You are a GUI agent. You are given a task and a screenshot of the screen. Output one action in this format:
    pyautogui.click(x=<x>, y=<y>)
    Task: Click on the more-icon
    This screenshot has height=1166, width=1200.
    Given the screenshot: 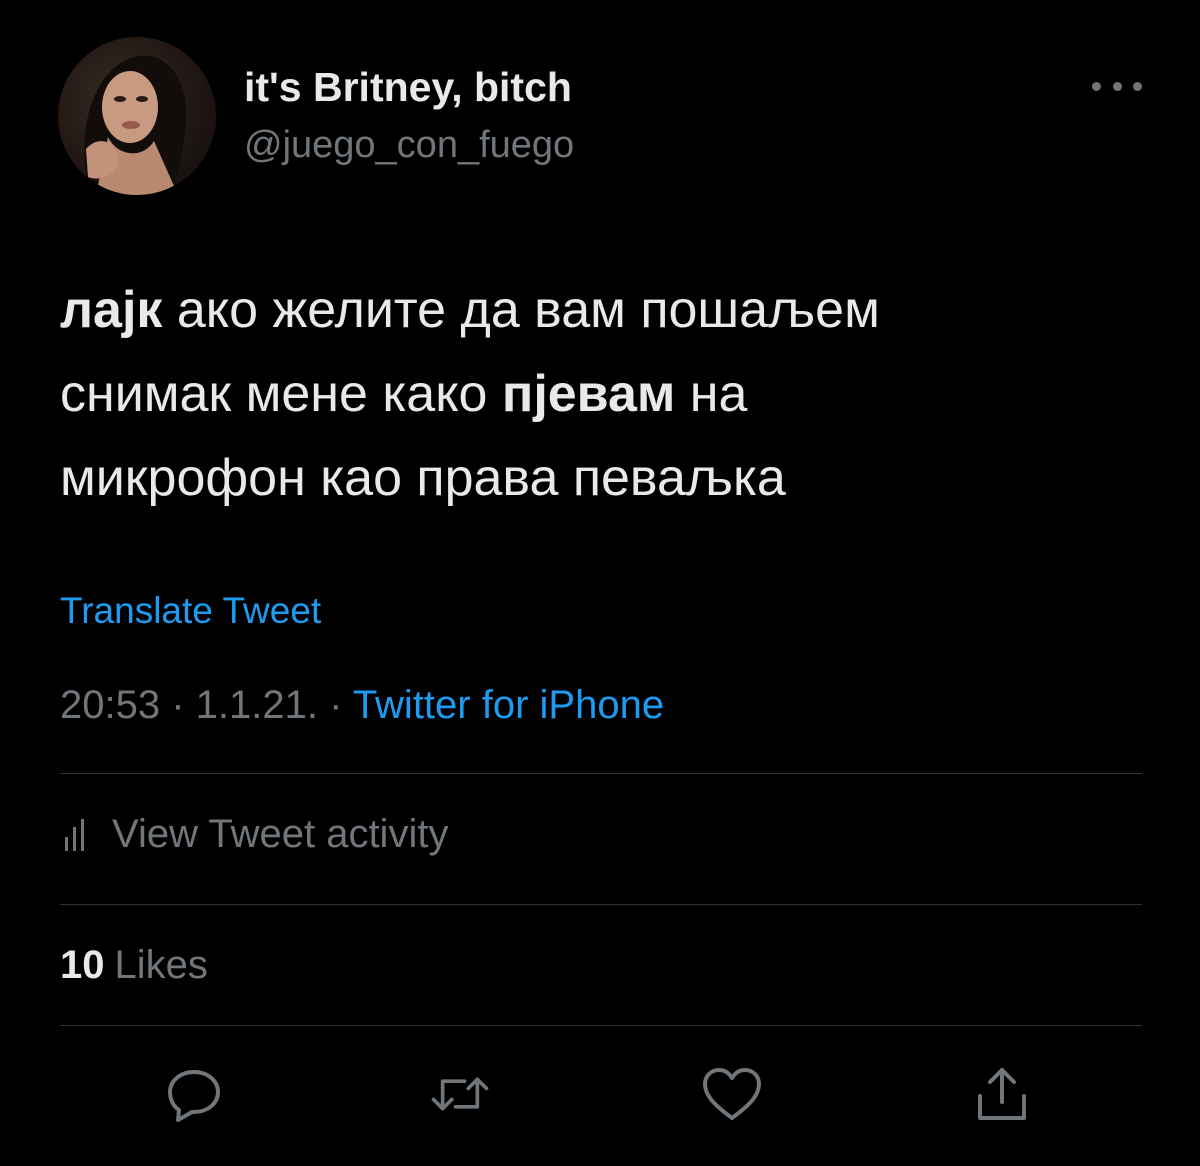 What is the action you would take?
    pyautogui.click(x=1117, y=86)
    